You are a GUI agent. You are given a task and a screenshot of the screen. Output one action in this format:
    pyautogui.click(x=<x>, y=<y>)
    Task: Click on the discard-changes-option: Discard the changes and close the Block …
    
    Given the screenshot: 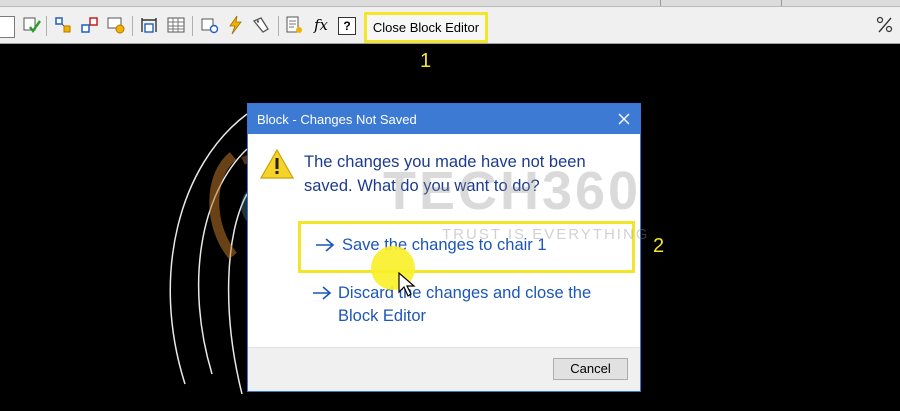 What is the action you would take?
    pyautogui.click(x=462, y=307)
    